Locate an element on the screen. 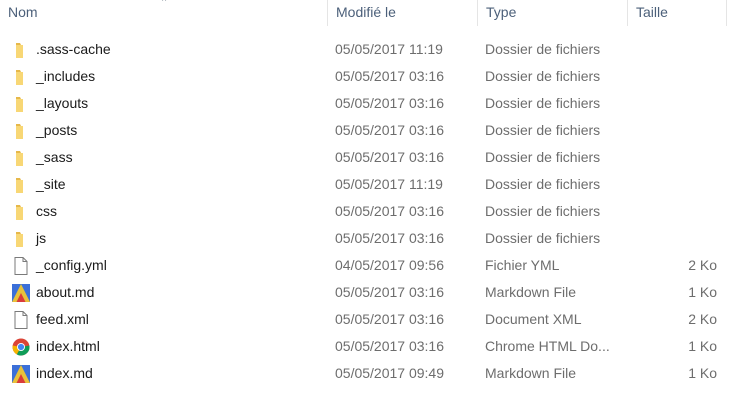  file-row: css 05/05/2017 03:16 Dossier de fichiers is located at coordinates (365, 211).